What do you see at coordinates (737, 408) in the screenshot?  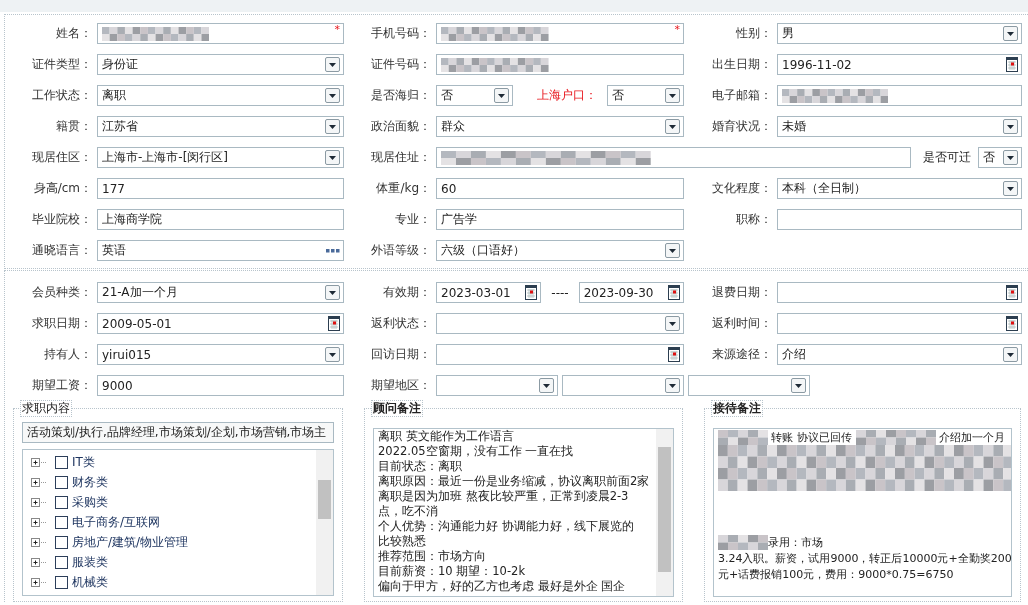 I see `group-title: 接待备注` at bounding box center [737, 408].